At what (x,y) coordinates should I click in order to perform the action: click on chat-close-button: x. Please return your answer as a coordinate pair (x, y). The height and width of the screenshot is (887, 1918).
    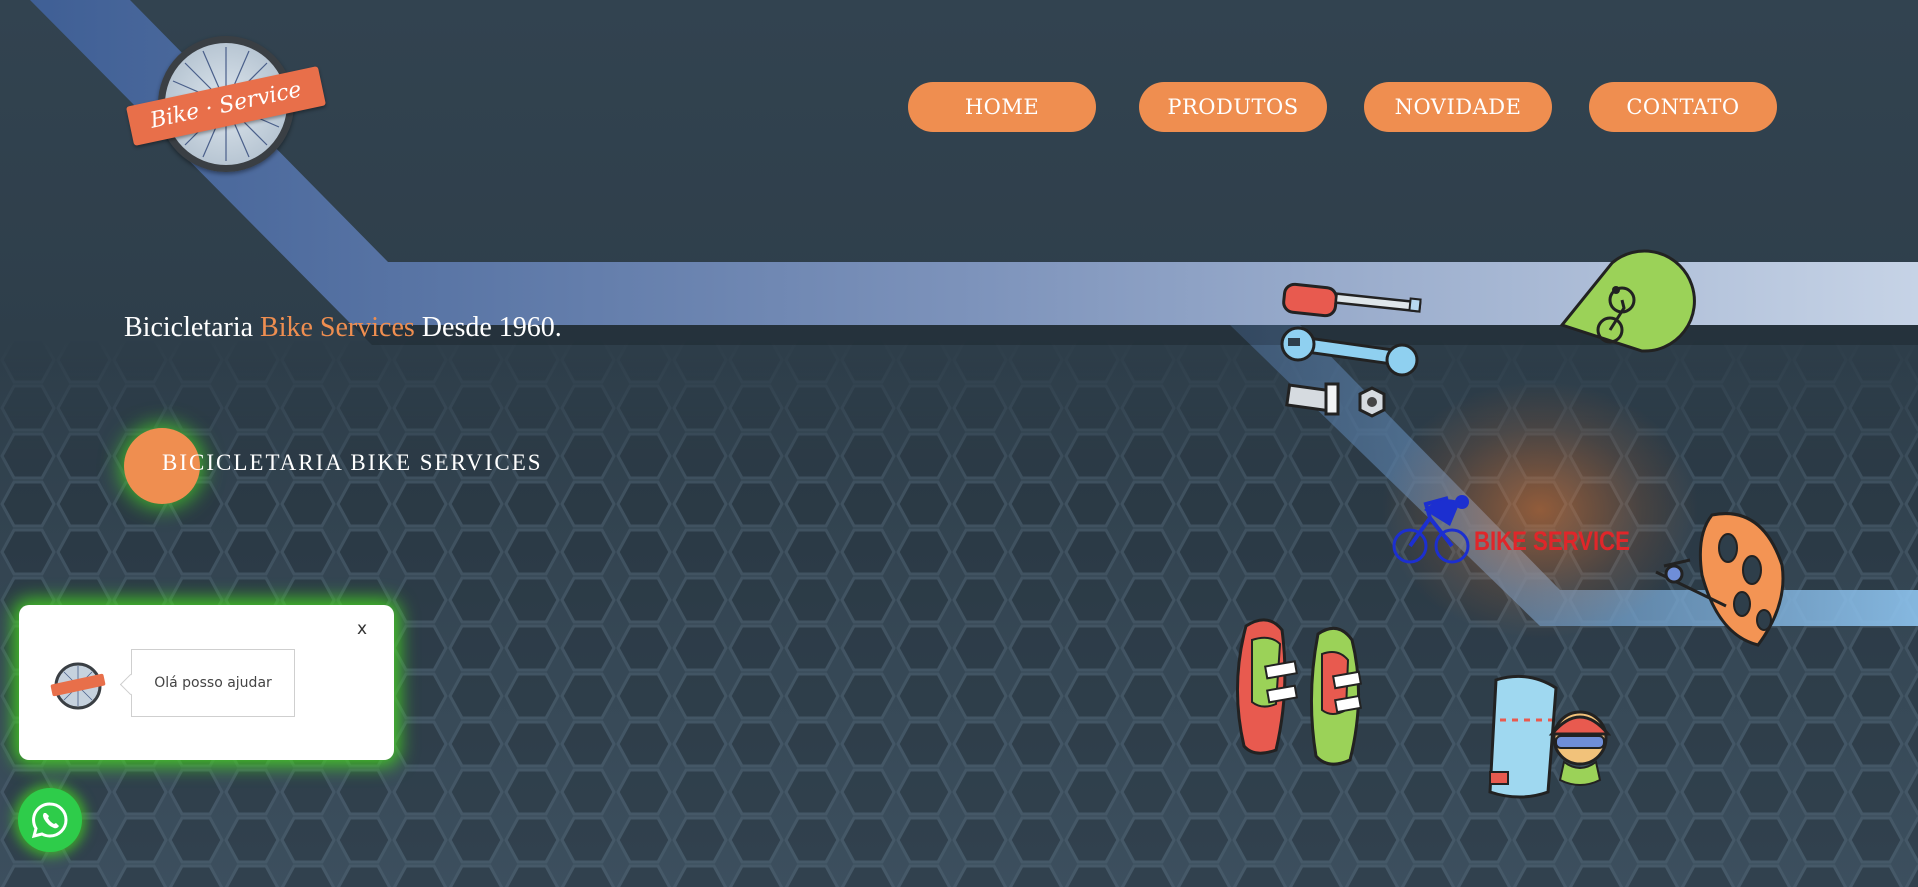
    Looking at the image, I should click on (362, 629).